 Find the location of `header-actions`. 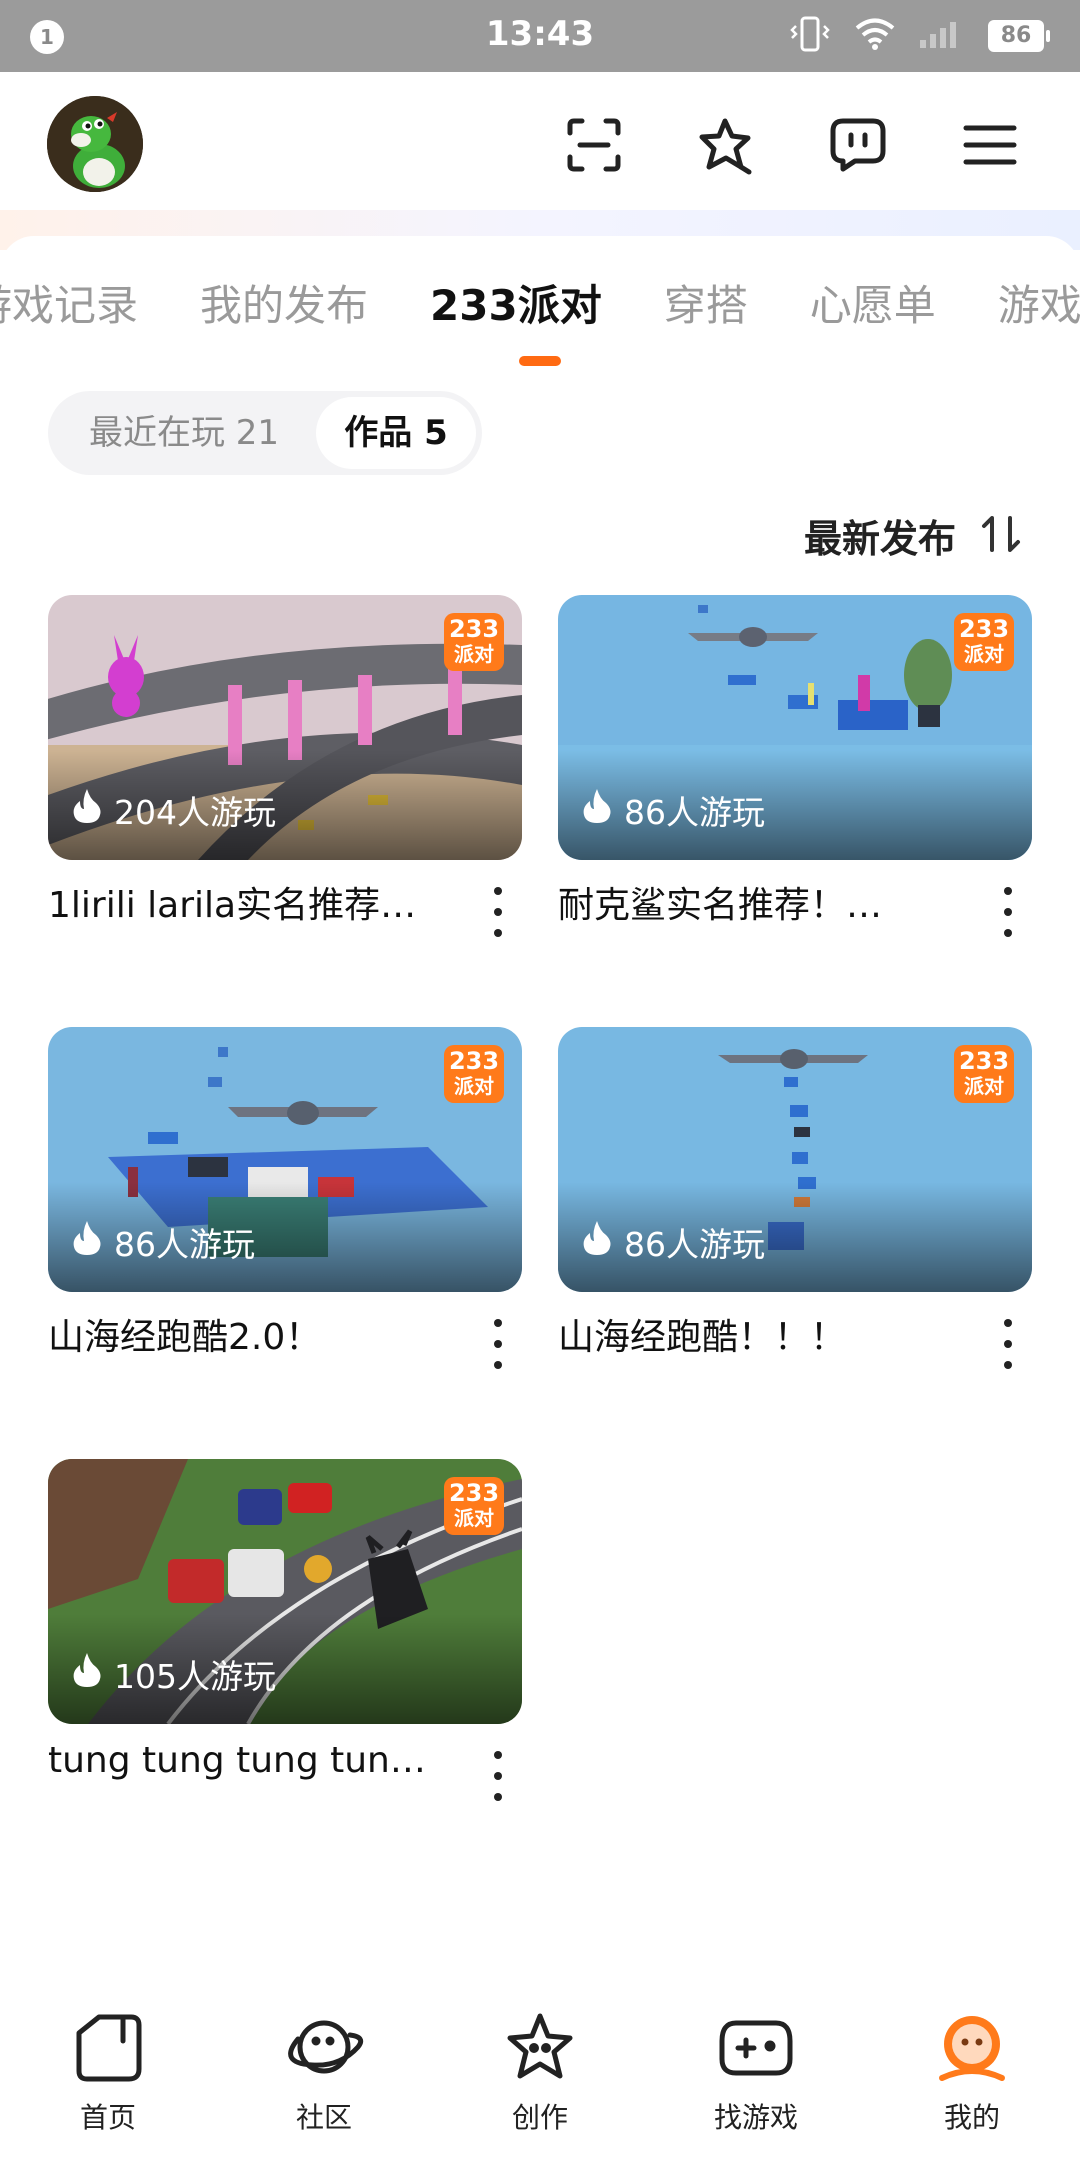

header-actions is located at coordinates (792, 145).